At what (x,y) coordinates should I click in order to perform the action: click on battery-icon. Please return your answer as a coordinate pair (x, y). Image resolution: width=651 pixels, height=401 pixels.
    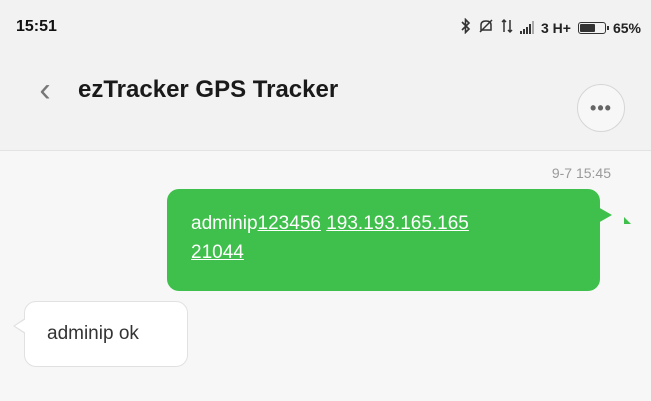
    Looking at the image, I should click on (593, 27).